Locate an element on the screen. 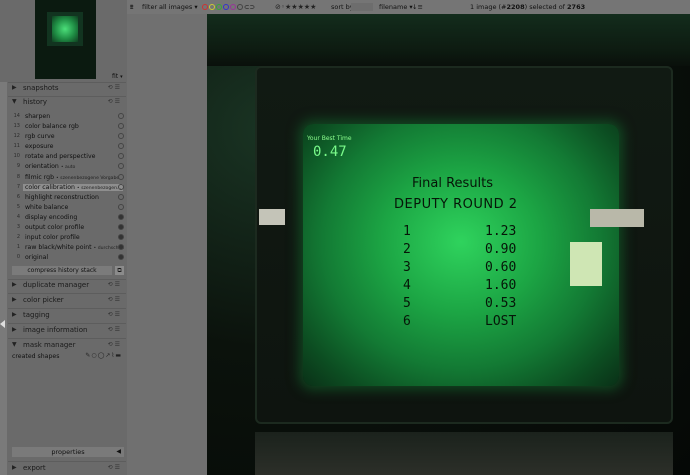 This screenshot has width=690, height=475. module-image-information: ▶ image information ⟲☰ is located at coordinates (67, 331).